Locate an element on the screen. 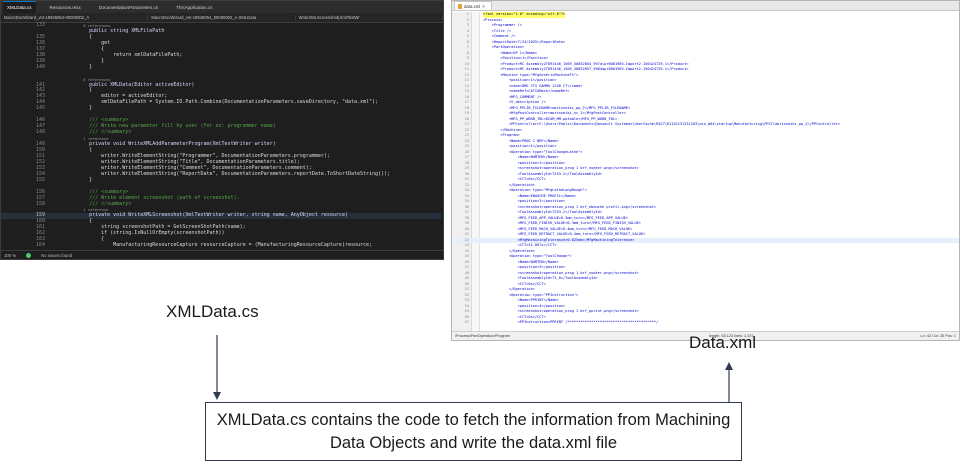 The height and width of the screenshot is (462, 960). line-number: 164 is located at coordinates (40, 245).